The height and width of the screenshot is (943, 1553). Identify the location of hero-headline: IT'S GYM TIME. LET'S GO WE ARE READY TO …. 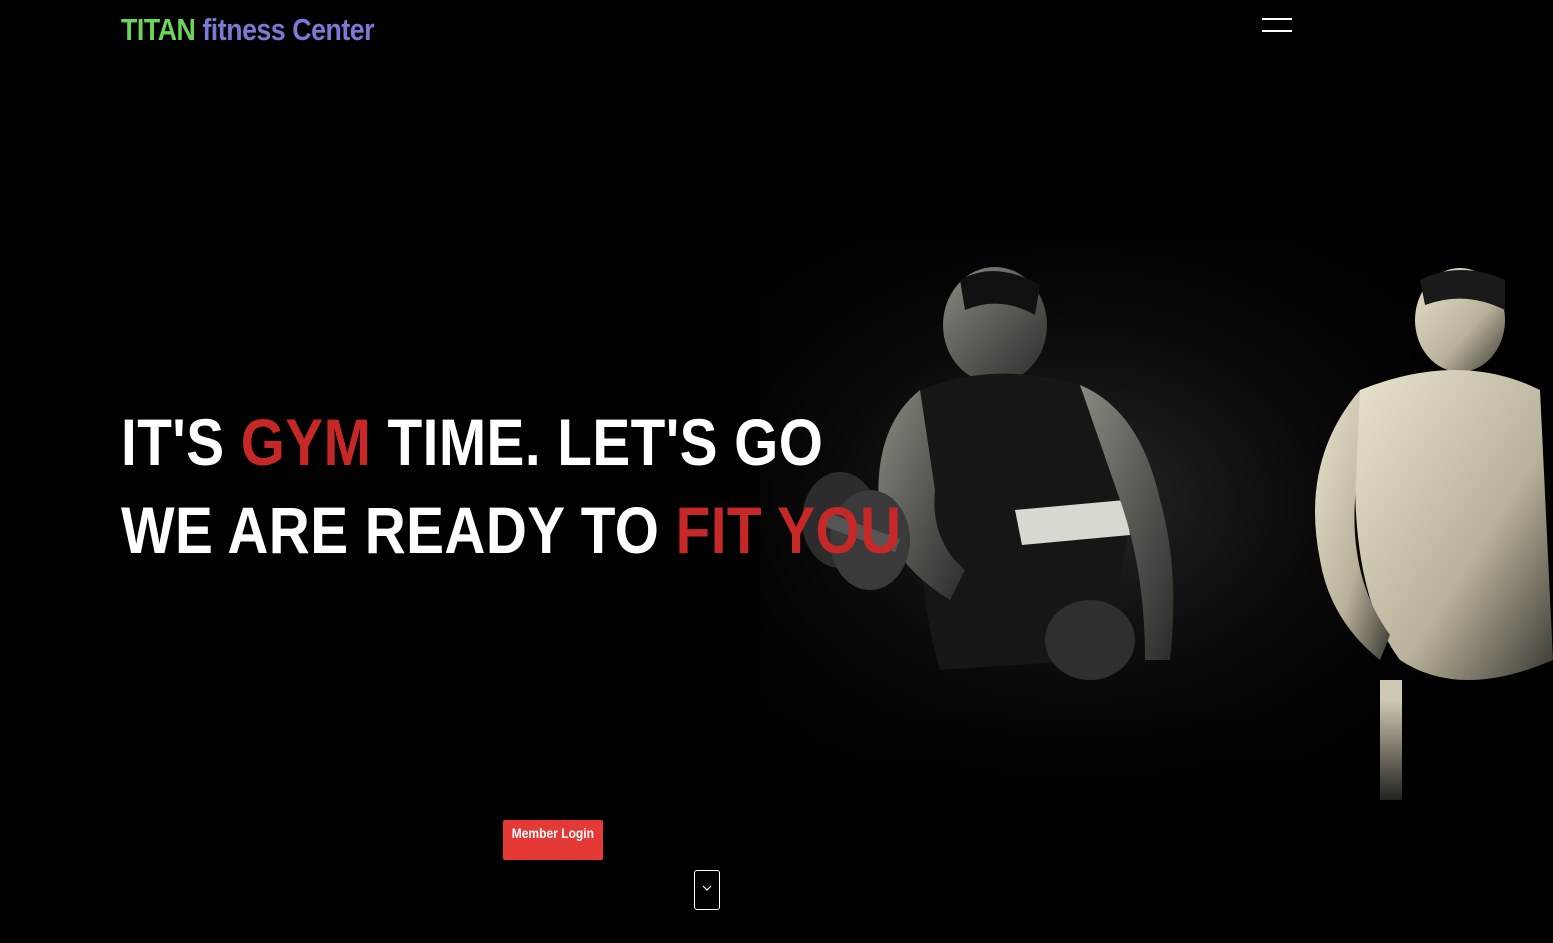
(511, 486).